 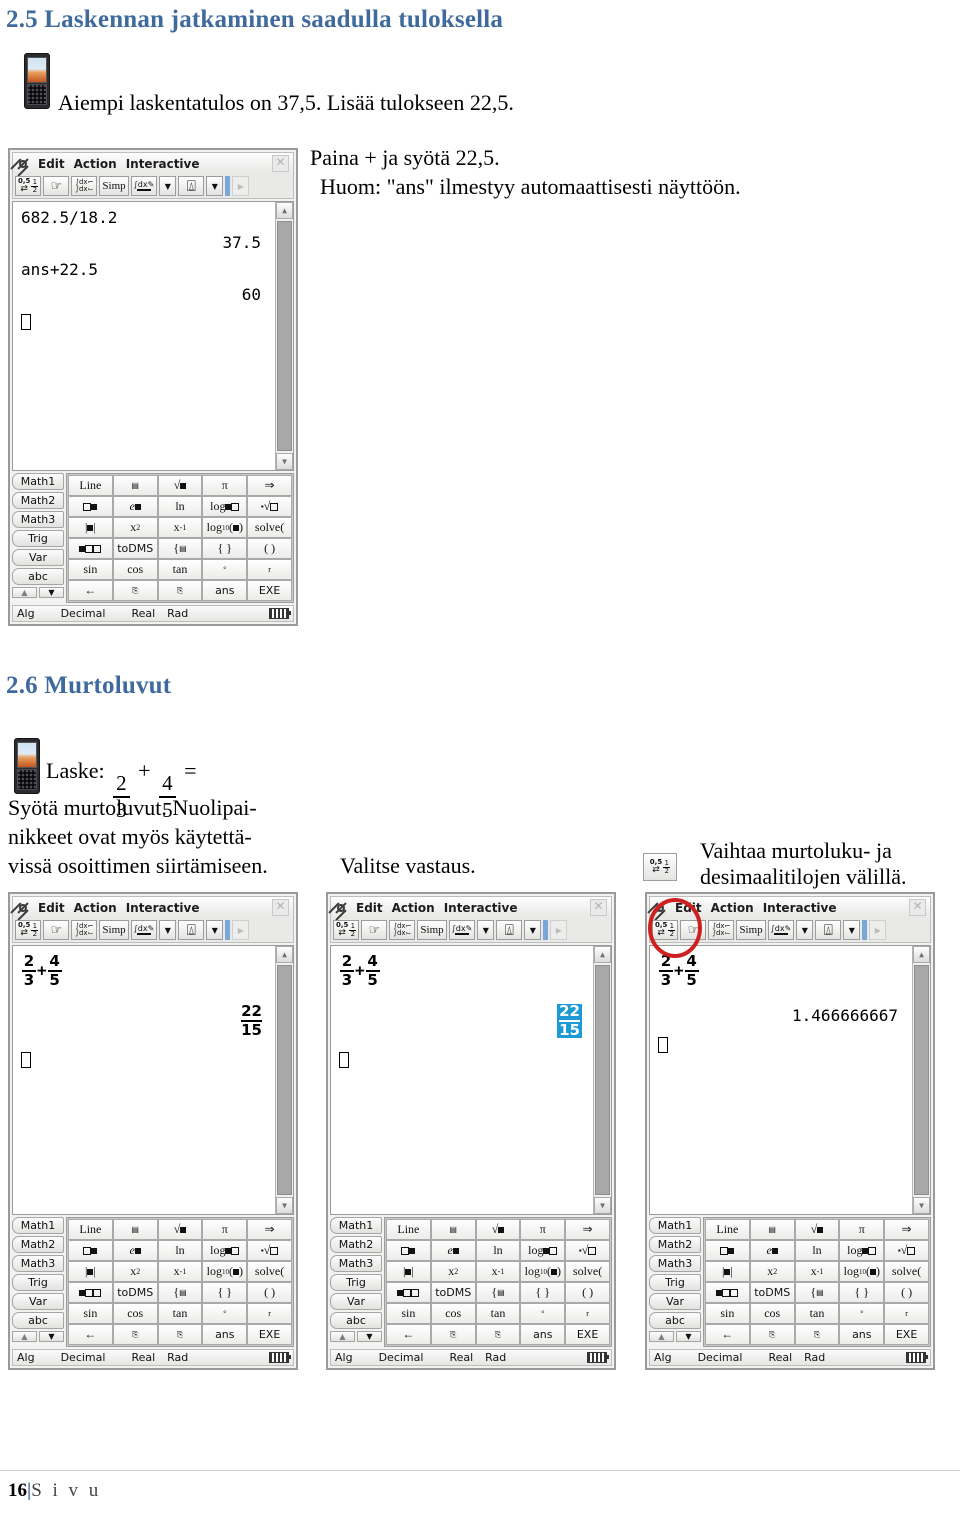 What do you see at coordinates (225, 1292) in the screenshot?
I see `key-curly-braces: { }` at bounding box center [225, 1292].